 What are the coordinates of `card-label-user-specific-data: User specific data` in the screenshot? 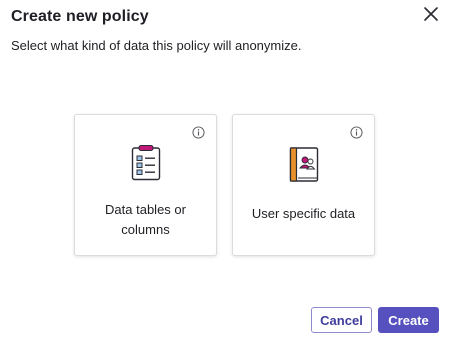 It's located at (303, 213).